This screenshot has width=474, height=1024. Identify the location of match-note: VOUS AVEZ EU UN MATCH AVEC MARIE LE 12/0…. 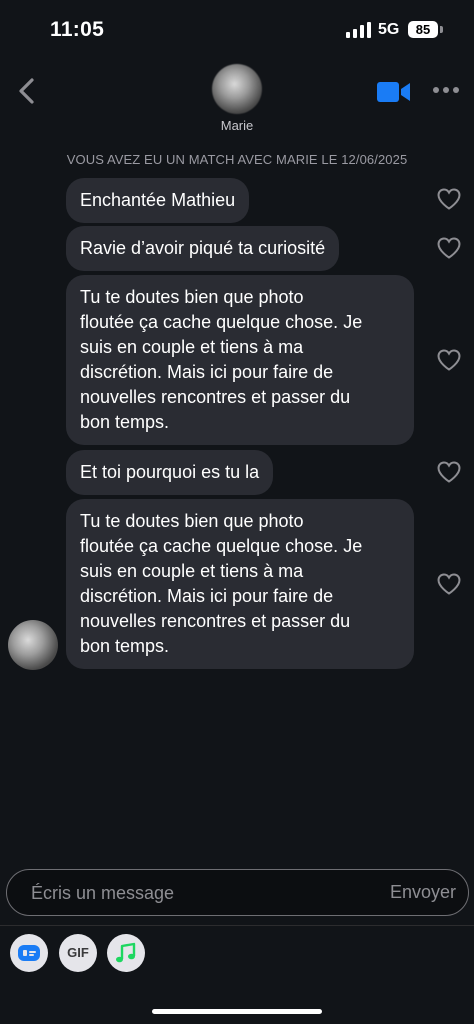
(237, 159).